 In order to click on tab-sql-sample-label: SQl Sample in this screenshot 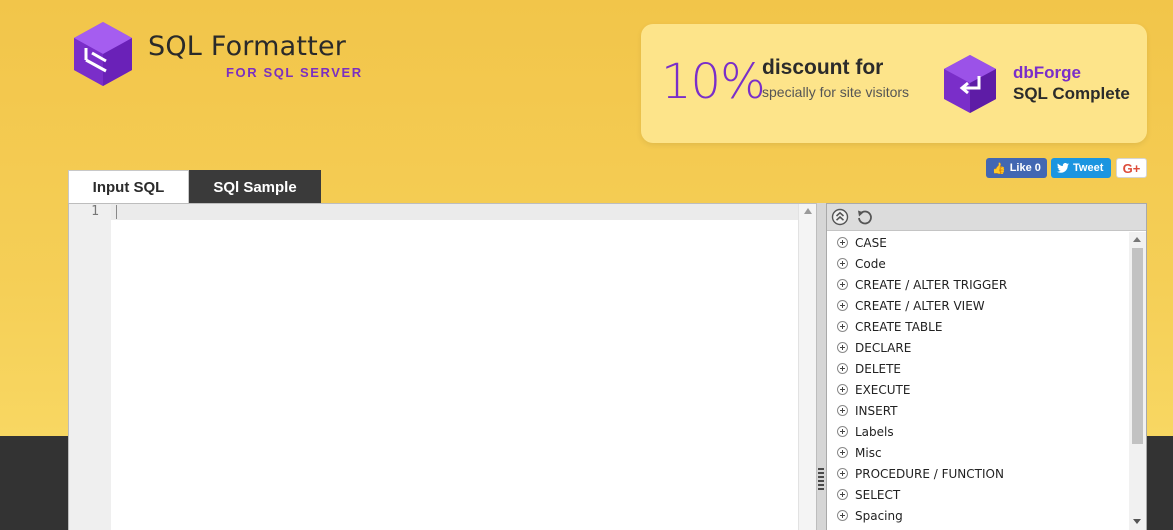, I will do `click(255, 187)`.